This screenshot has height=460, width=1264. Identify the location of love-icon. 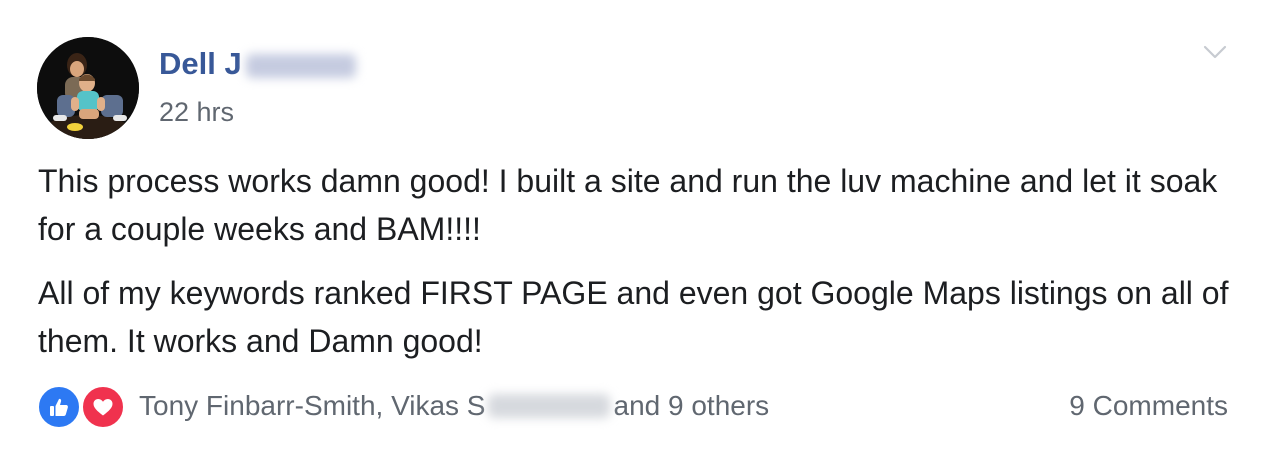
(103, 407).